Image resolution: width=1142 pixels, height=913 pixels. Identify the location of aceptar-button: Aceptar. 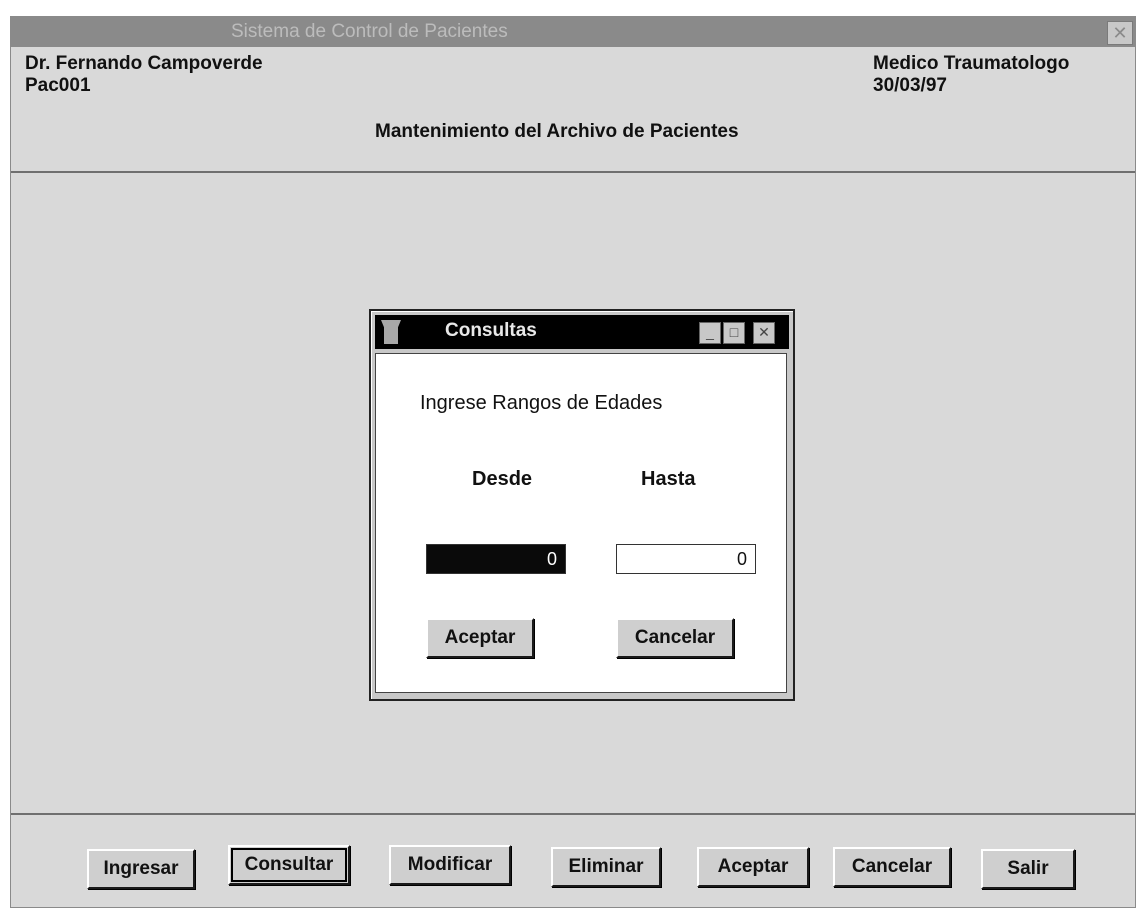
(753, 867).